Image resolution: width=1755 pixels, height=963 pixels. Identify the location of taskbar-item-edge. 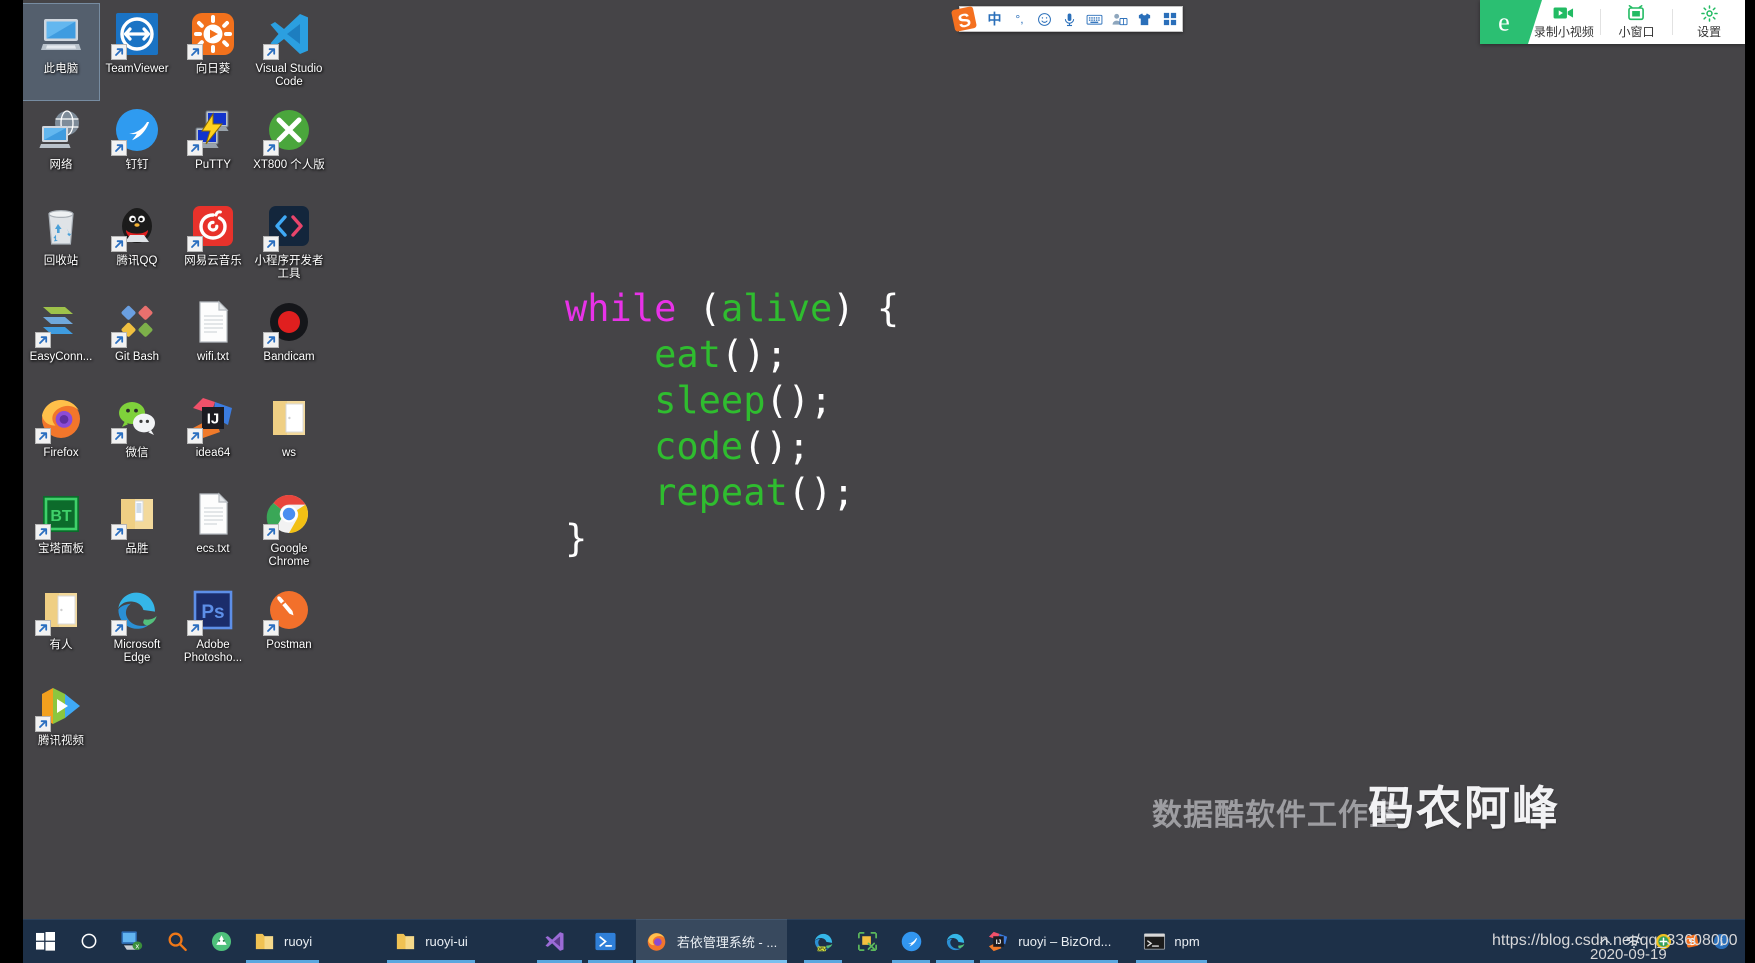
(955, 941).